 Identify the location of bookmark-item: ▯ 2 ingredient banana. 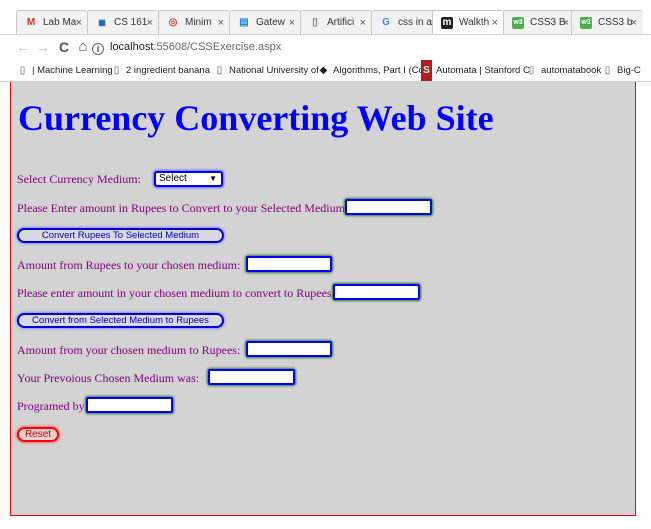
(160, 70).